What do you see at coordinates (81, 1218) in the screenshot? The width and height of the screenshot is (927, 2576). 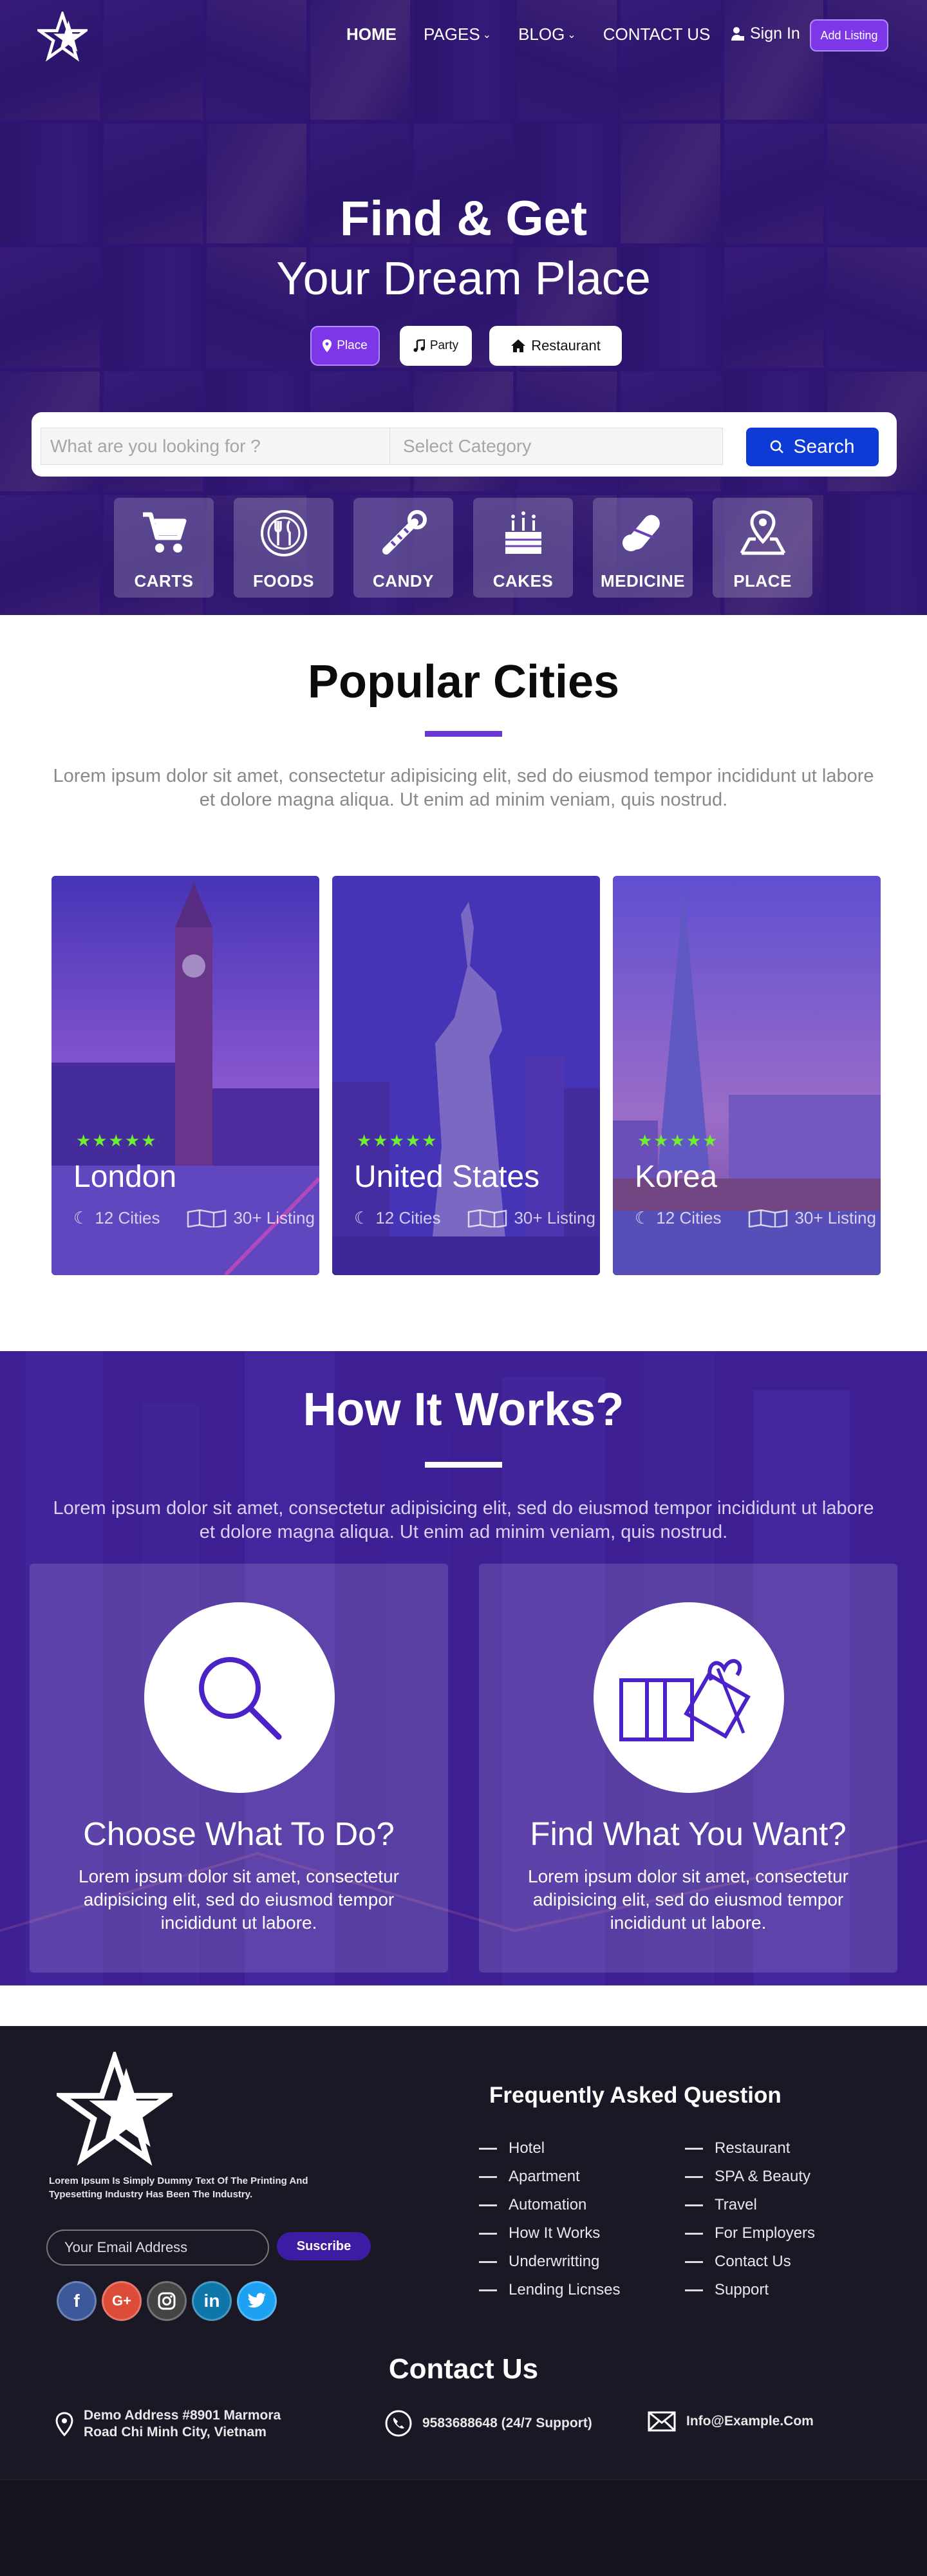 I see `moon-icon: ☾` at bounding box center [81, 1218].